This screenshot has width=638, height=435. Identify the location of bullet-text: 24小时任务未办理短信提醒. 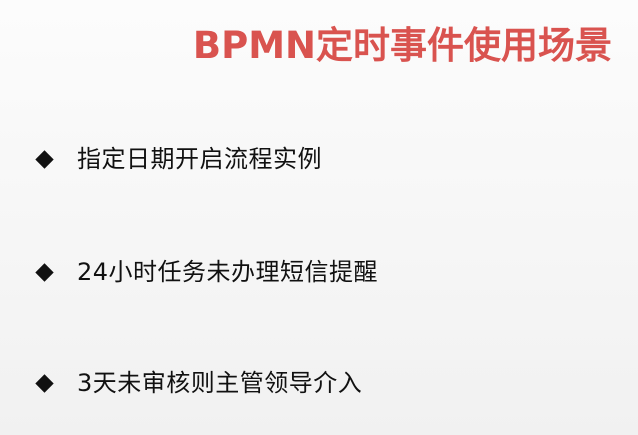
(228, 272).